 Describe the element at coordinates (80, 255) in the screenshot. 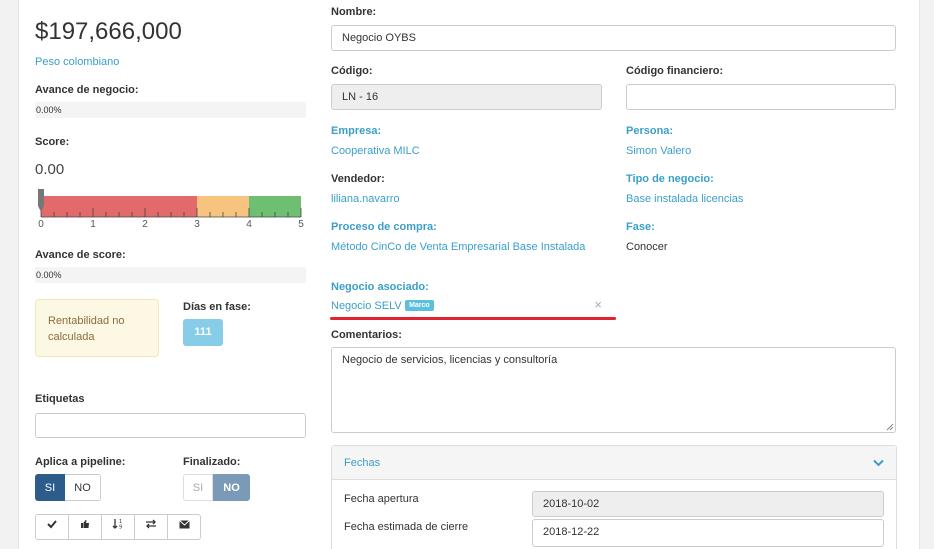

I see `avance-score-label: Avance de score:` at that location.